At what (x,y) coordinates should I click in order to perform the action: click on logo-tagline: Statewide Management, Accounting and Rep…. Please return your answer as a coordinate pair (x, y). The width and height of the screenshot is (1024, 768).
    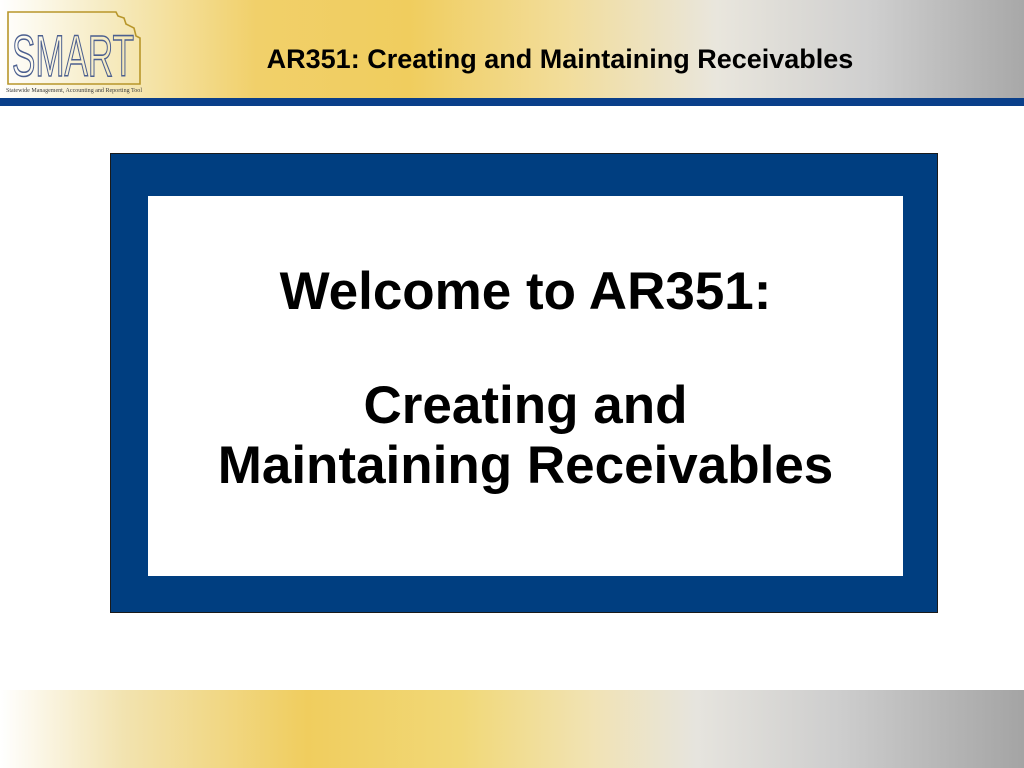
    Looking at the image, I should click on (74, 90).